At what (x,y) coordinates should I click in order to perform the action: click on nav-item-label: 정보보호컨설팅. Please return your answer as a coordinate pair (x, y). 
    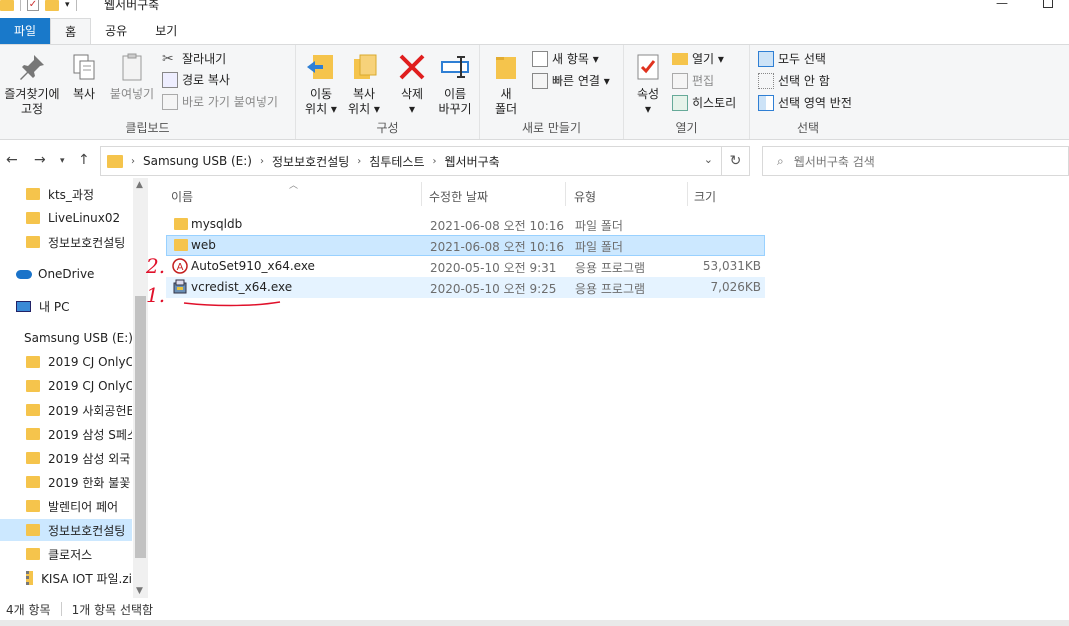
    Looking at the image, I should click on (87, 242).